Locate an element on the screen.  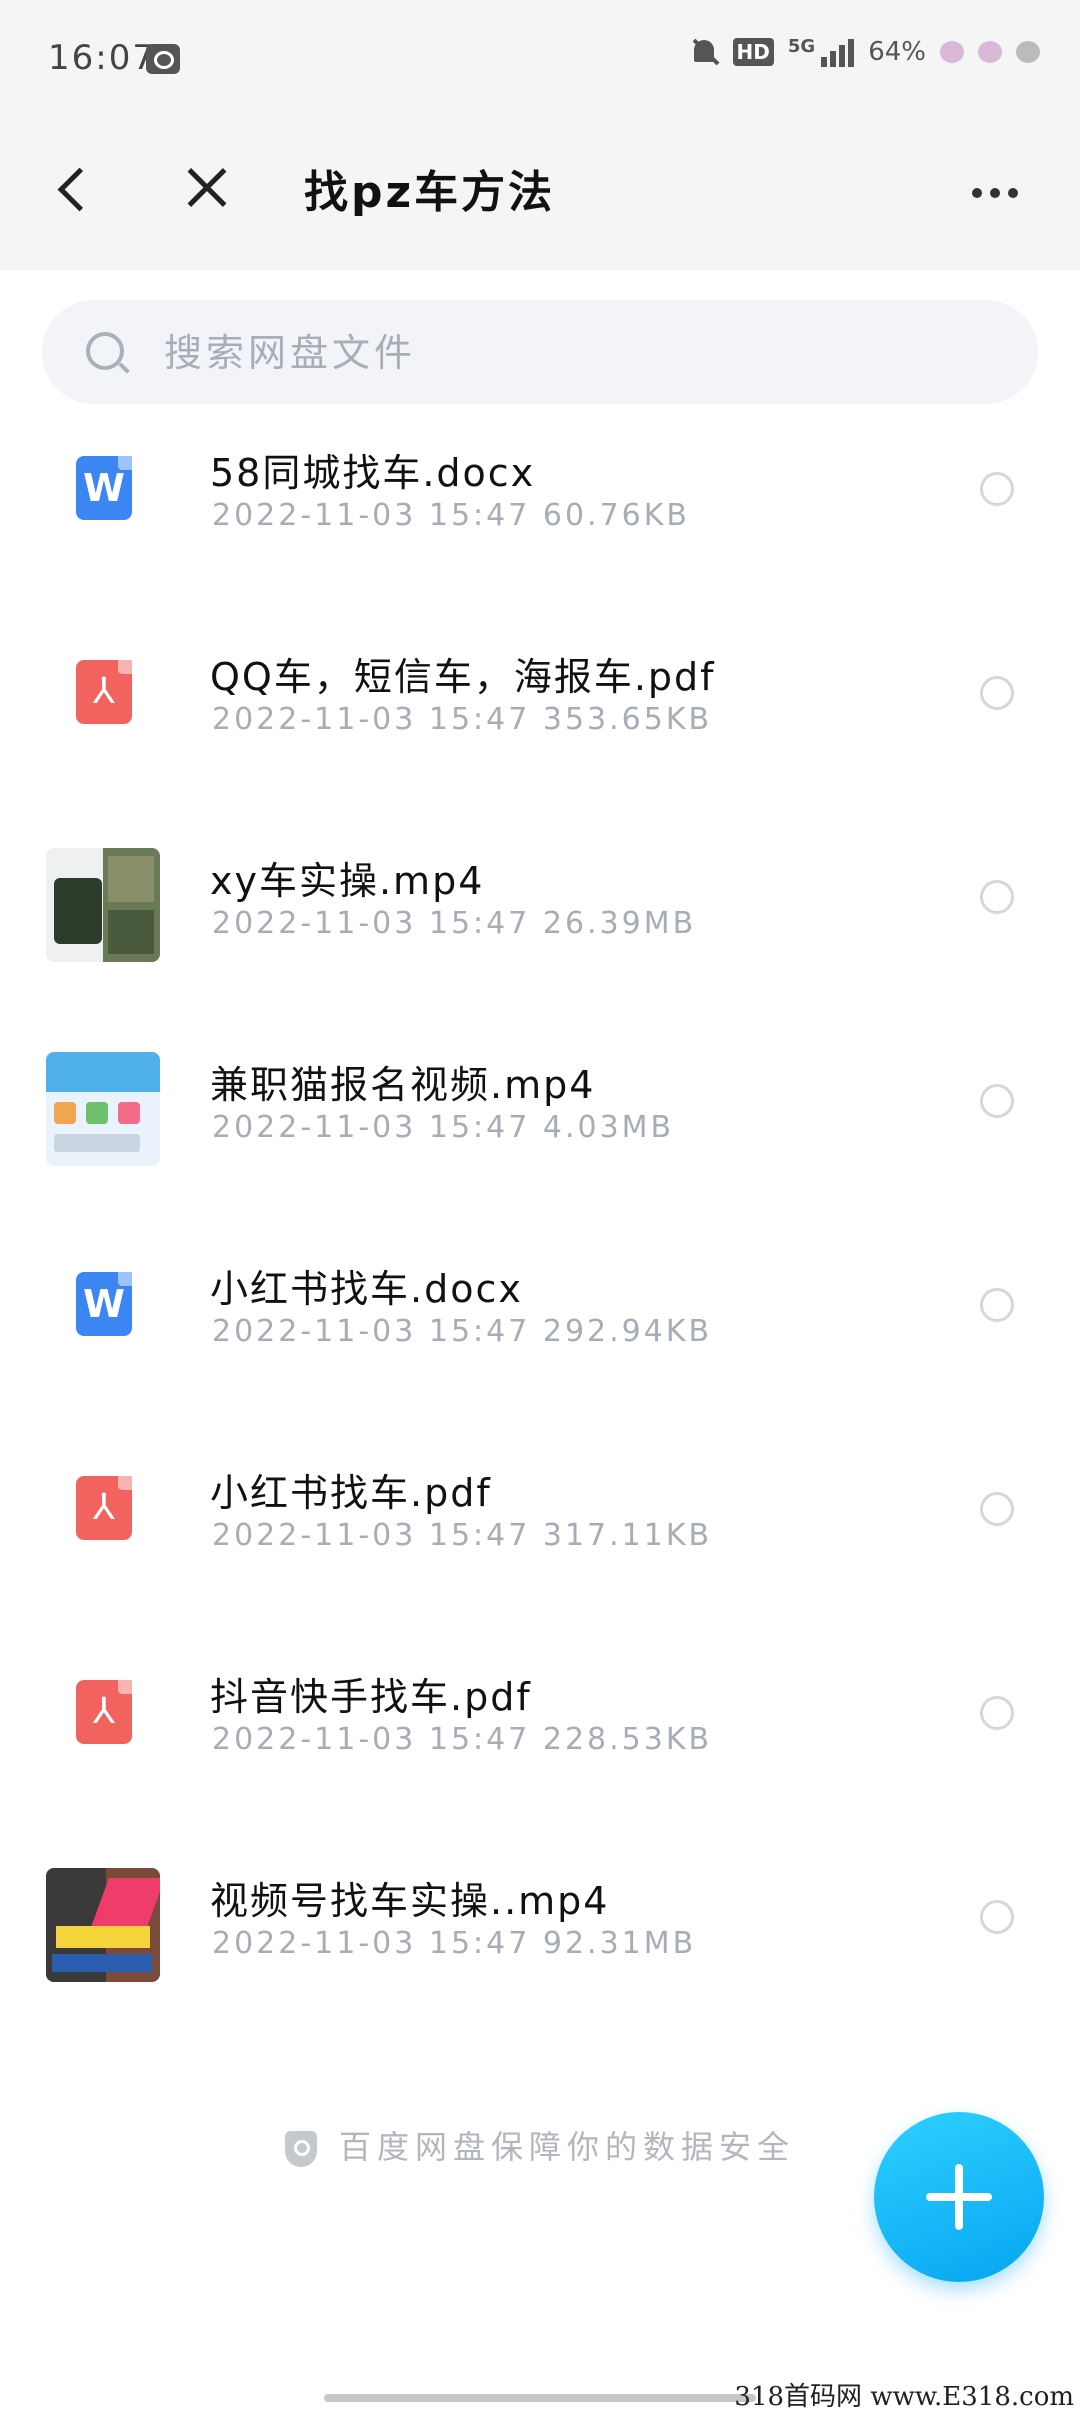
file-row: 兼职猫报名视频.mp4 2022-11-03 15:47 4.03MB is located at coordinates (540, 1134).